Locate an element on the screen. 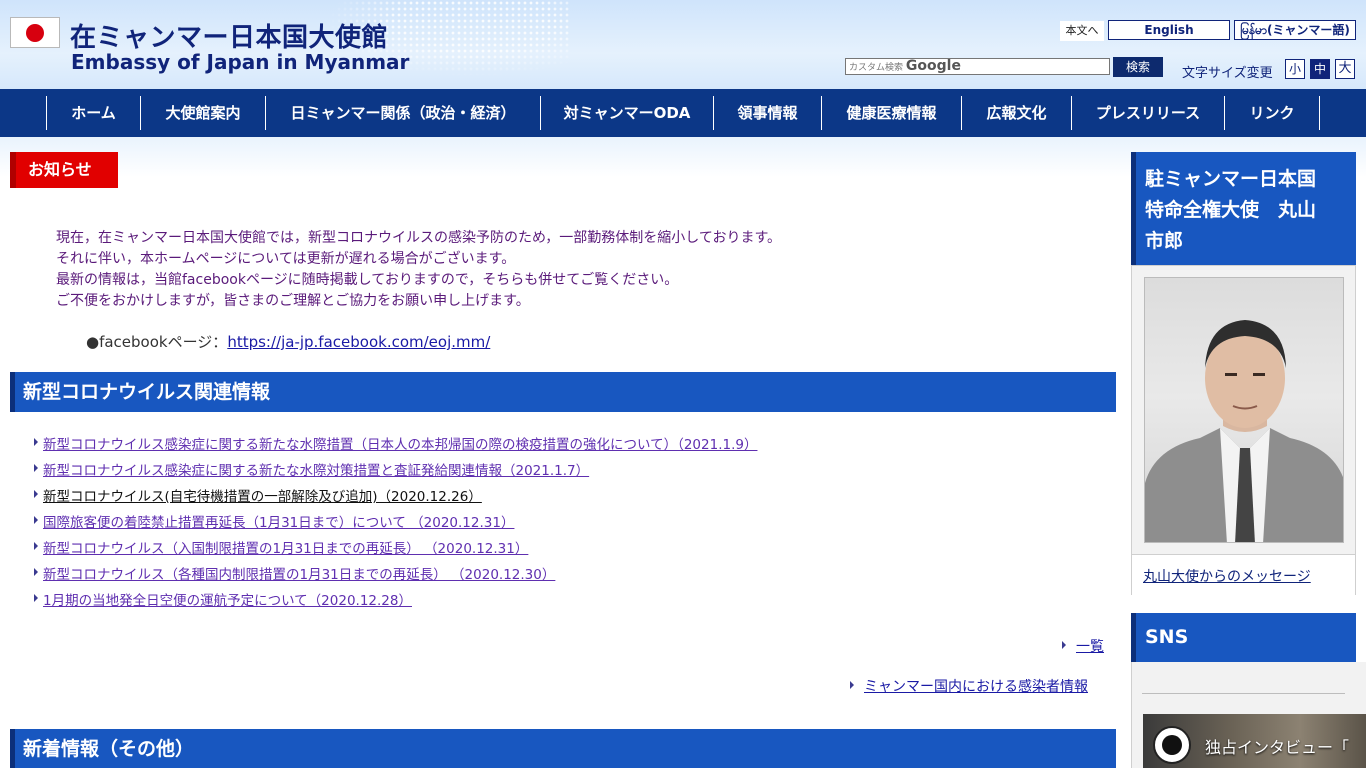 This screenshot has height=768, width=1366. list-item: 新型コロナウイルス(自宅待機措置の一部解除及び追加)（2020.12.26） is located at coordinates (573, 498).